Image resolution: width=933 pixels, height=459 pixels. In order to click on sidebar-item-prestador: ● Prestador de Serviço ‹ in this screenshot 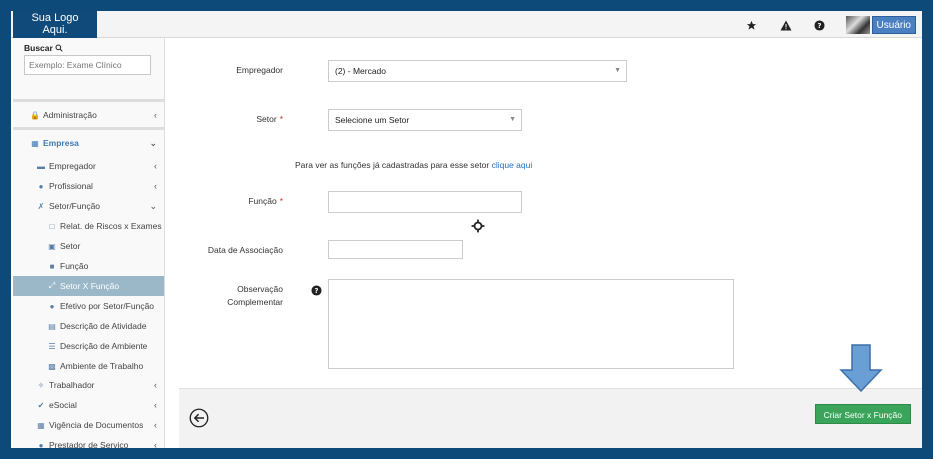, I will do `click(88, 441)`.